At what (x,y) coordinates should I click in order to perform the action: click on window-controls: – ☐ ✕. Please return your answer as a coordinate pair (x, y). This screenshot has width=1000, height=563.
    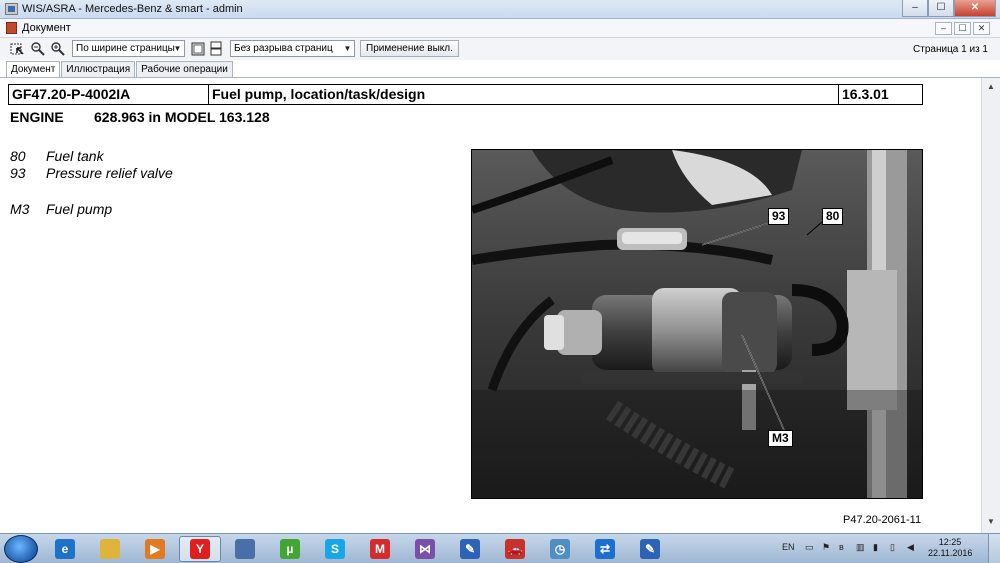
    Looking at the image, I should click on (949, 9).